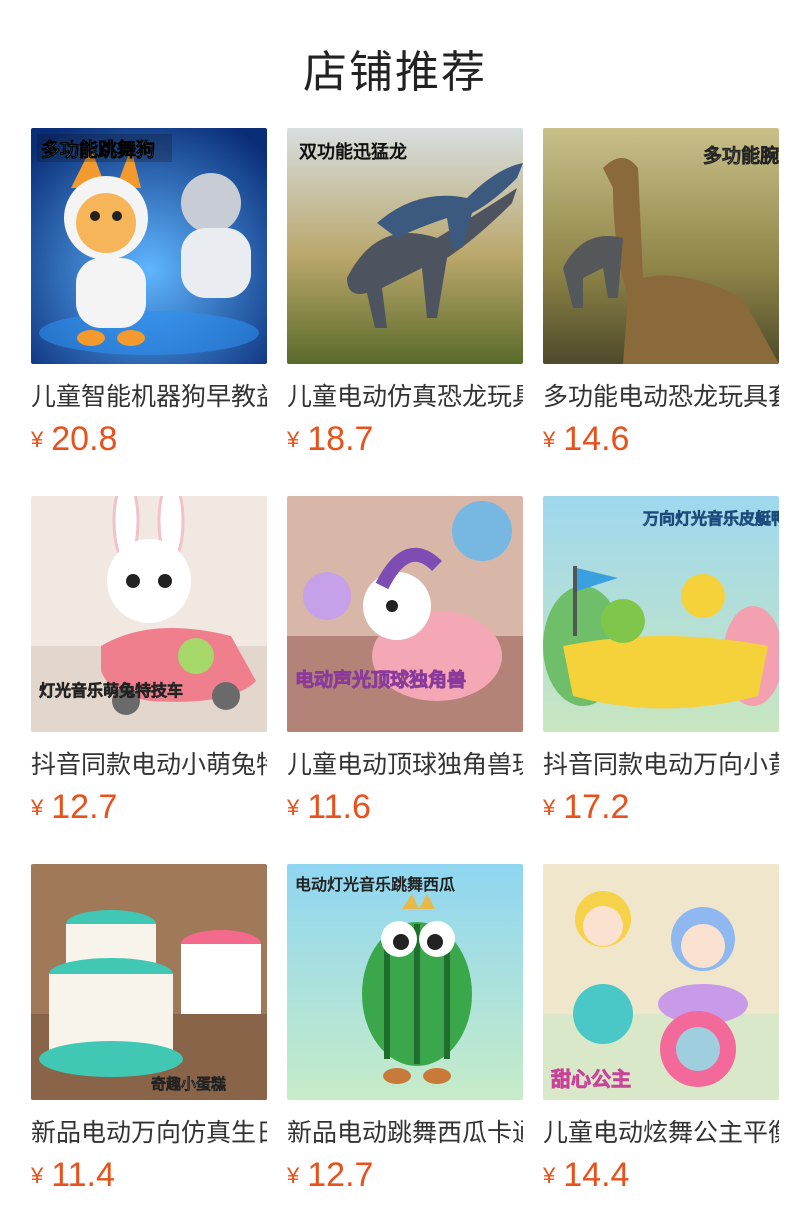  What do you see at coordinates (83, 1175) in the screenshot?
I see `price-amount: 11.4` at bounding box center [83, 1175].